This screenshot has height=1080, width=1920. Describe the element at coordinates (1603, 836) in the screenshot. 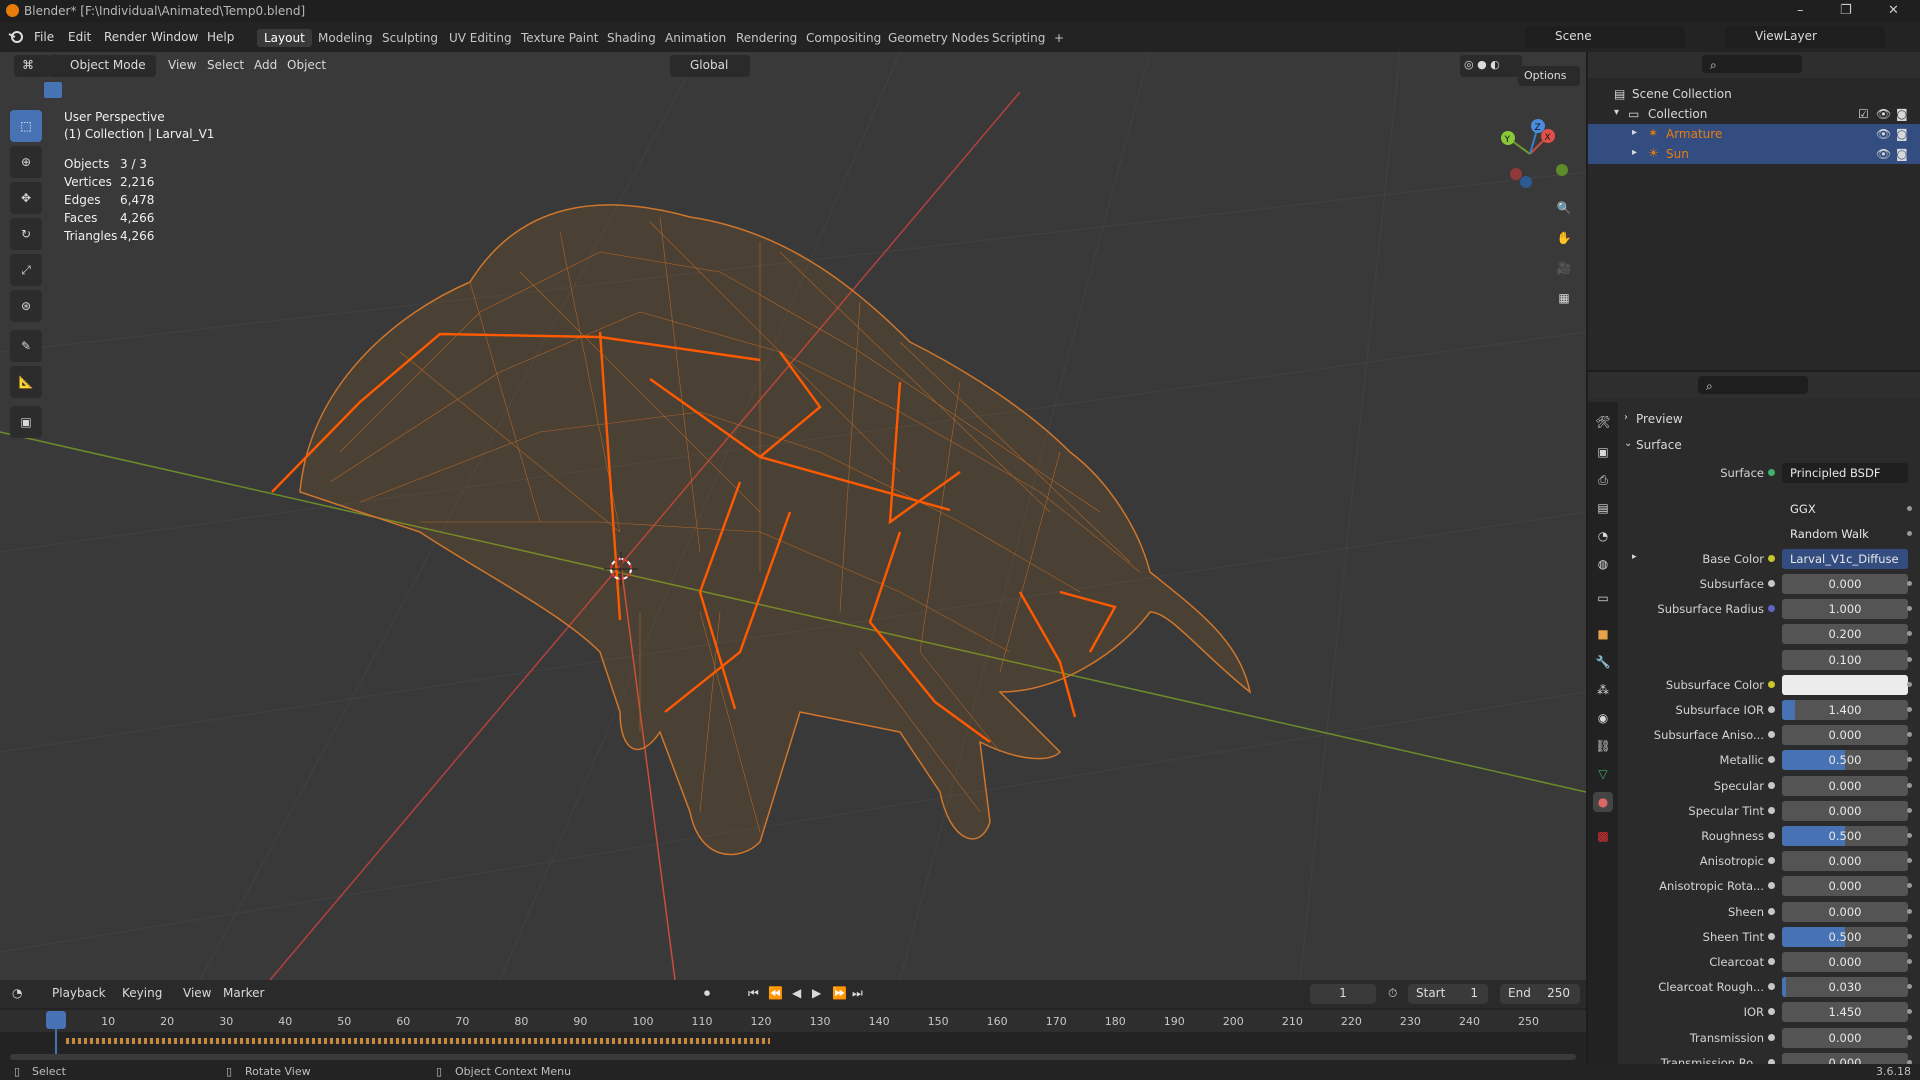

I see `tab-texture: ▩` at that location.